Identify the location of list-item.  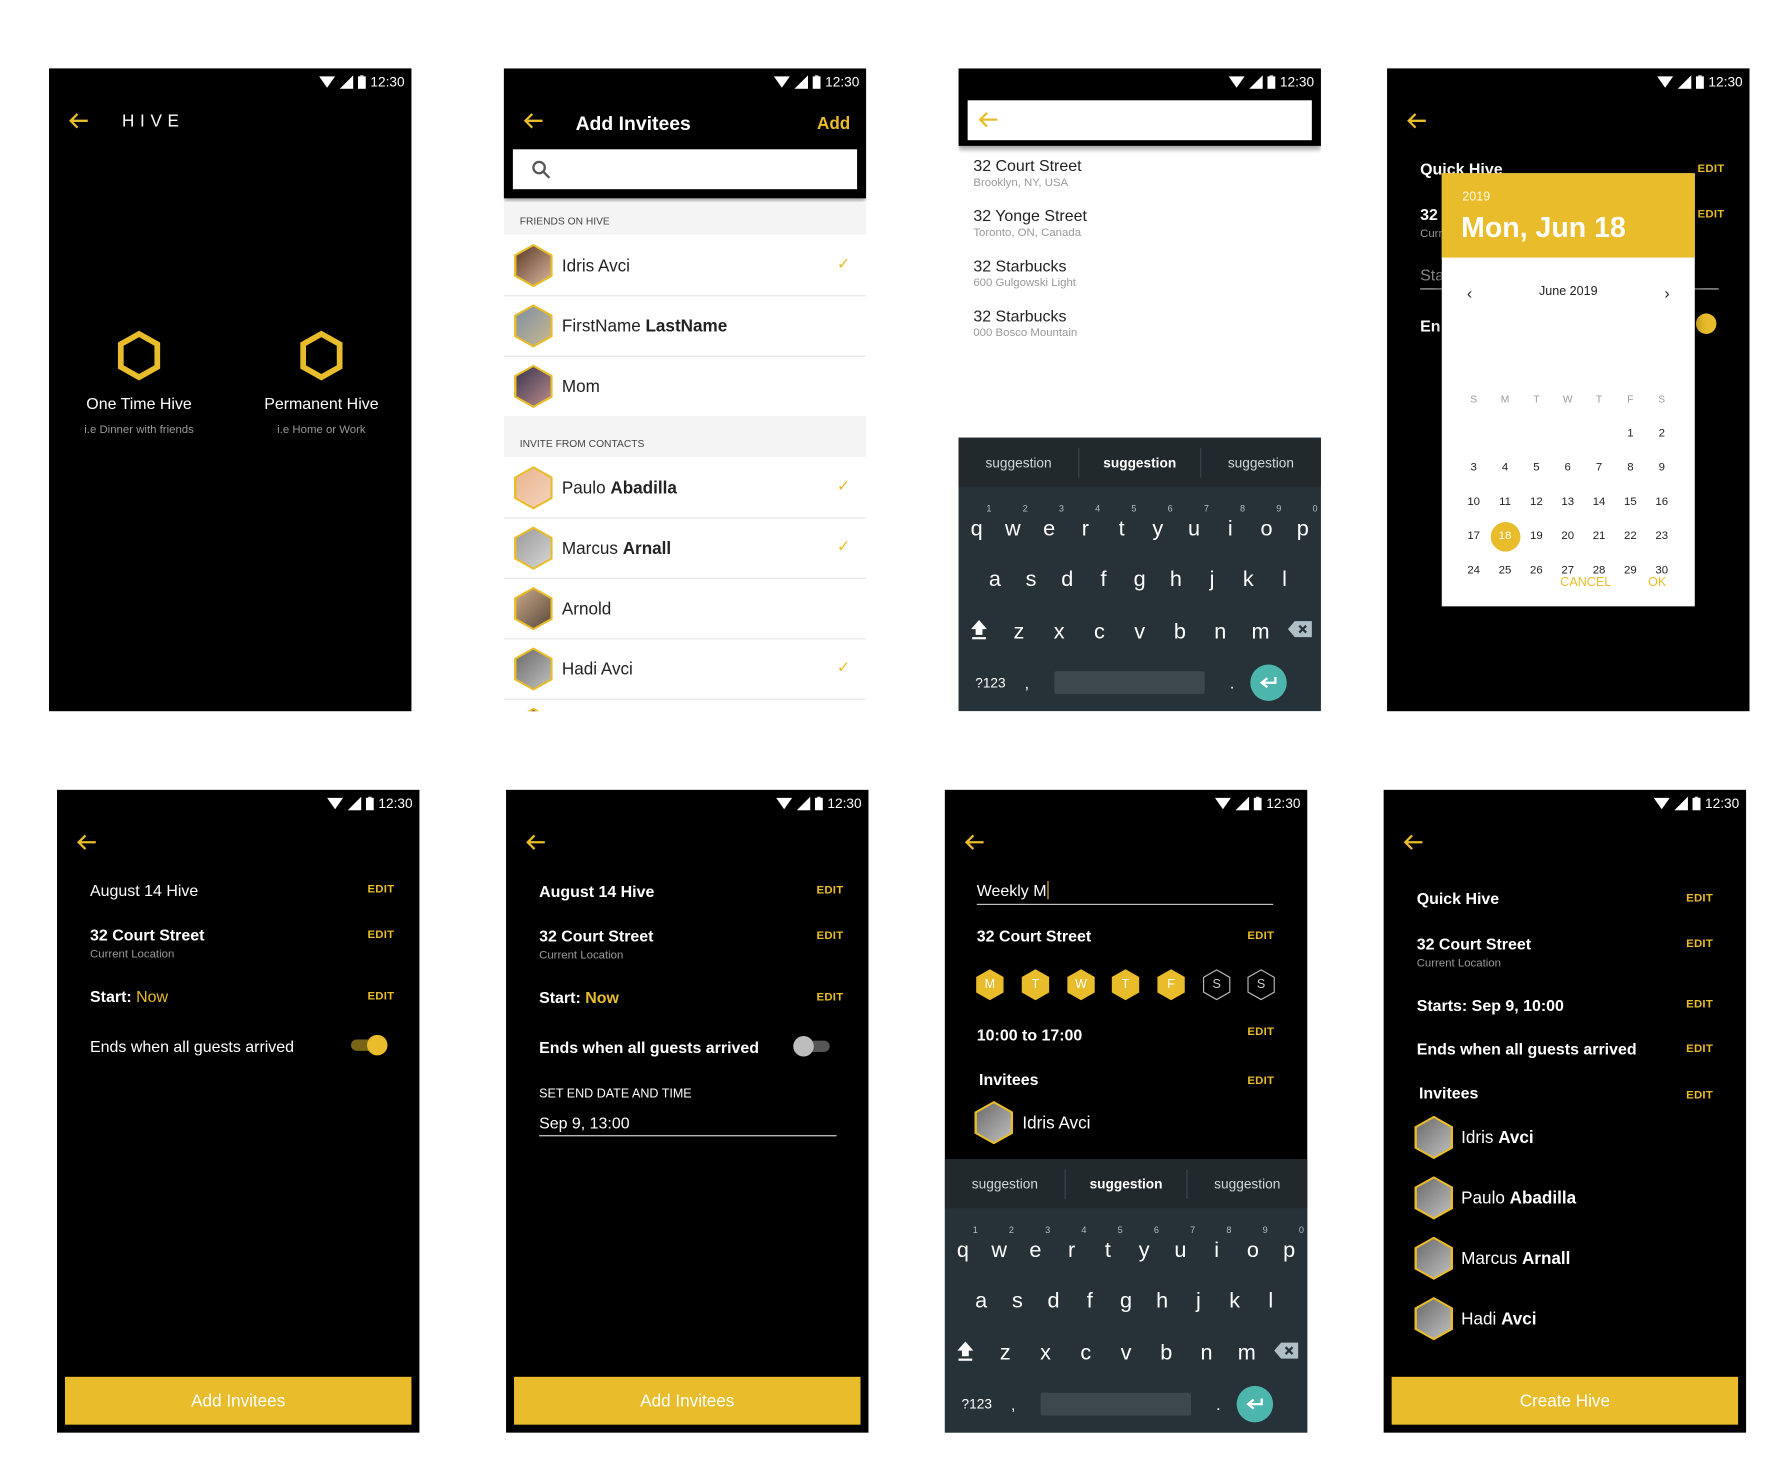
(685, 706).